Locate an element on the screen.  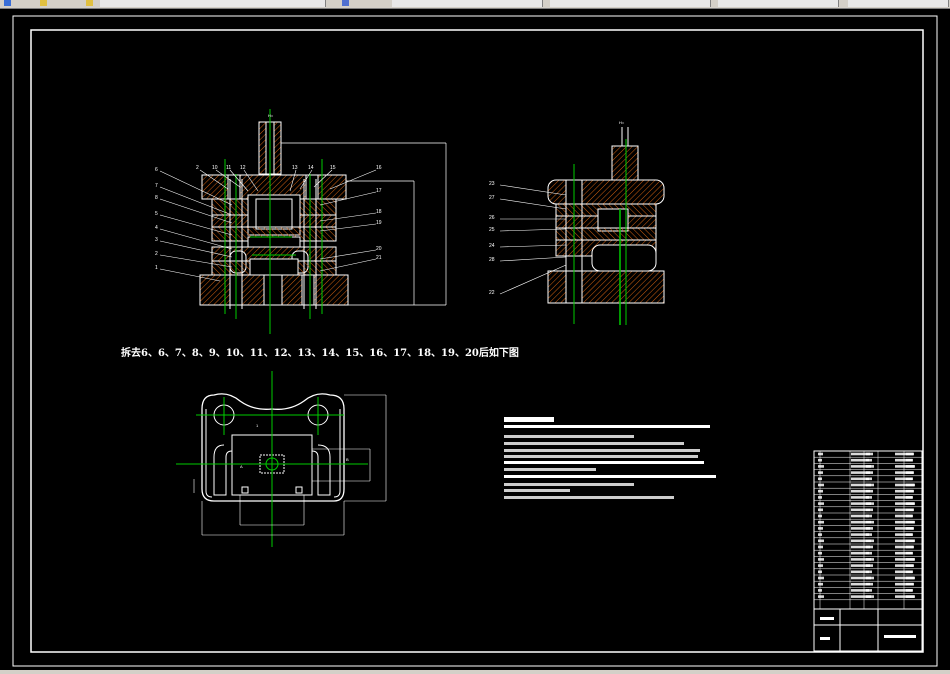
part-label-left: 7 is located at coordinates (156, 186).